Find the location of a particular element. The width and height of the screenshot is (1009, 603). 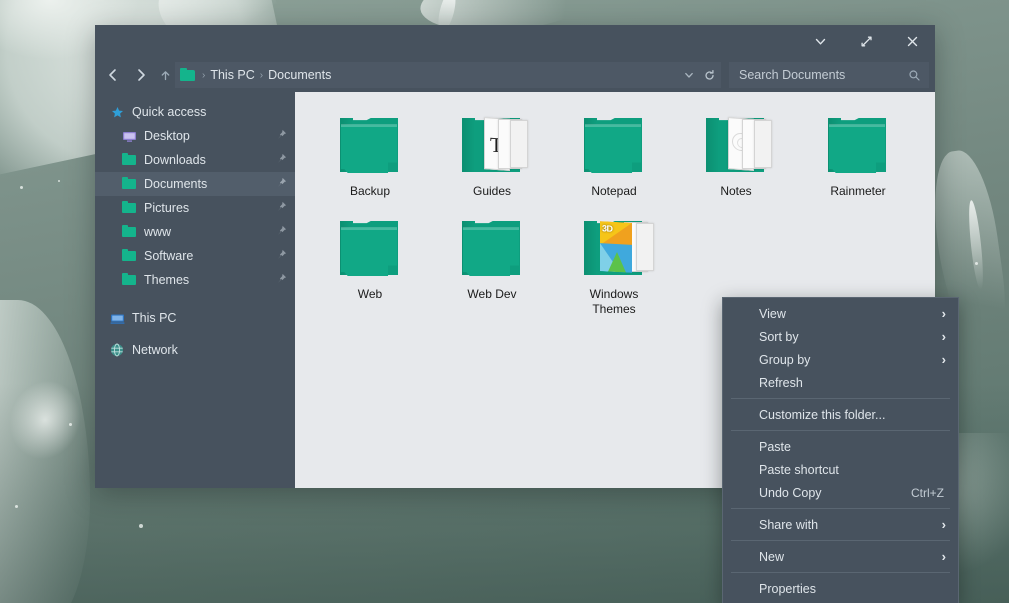

sidebar-item-documents: Documents is located at coordinates (195, 184).